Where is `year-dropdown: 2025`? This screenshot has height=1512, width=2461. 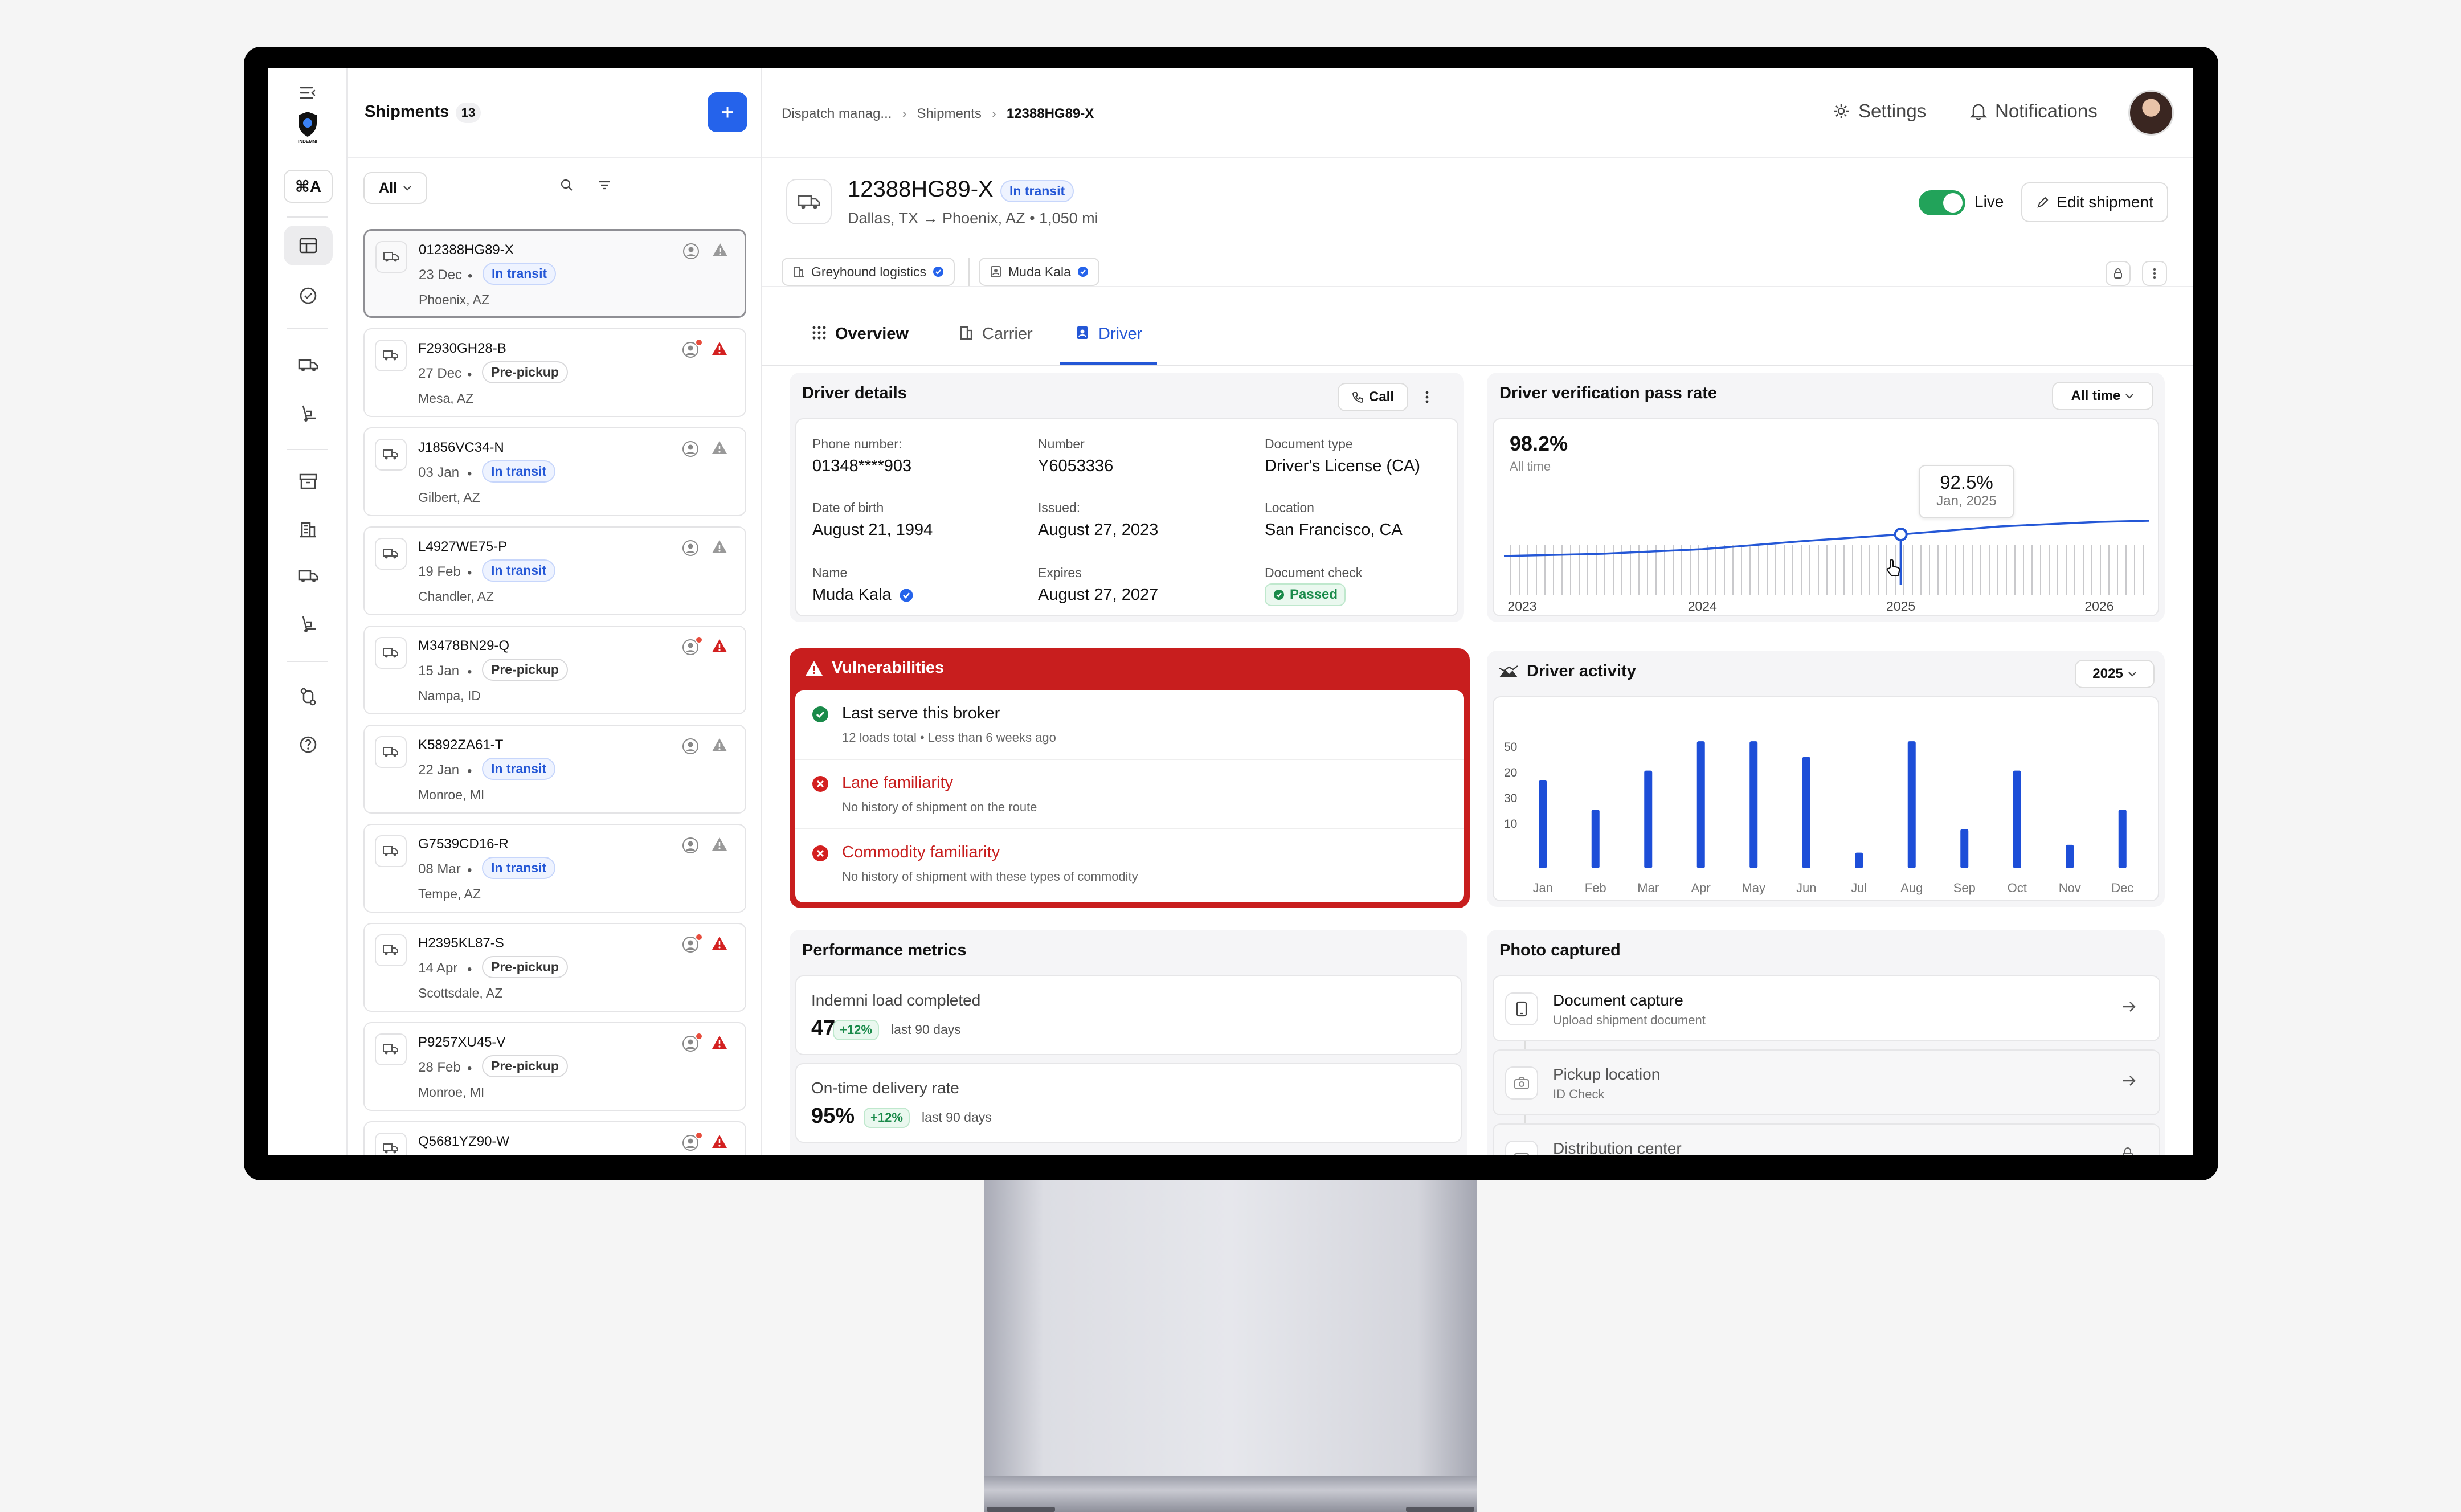 year-dropdown: 2025 is located at coordinates (2115, 674).